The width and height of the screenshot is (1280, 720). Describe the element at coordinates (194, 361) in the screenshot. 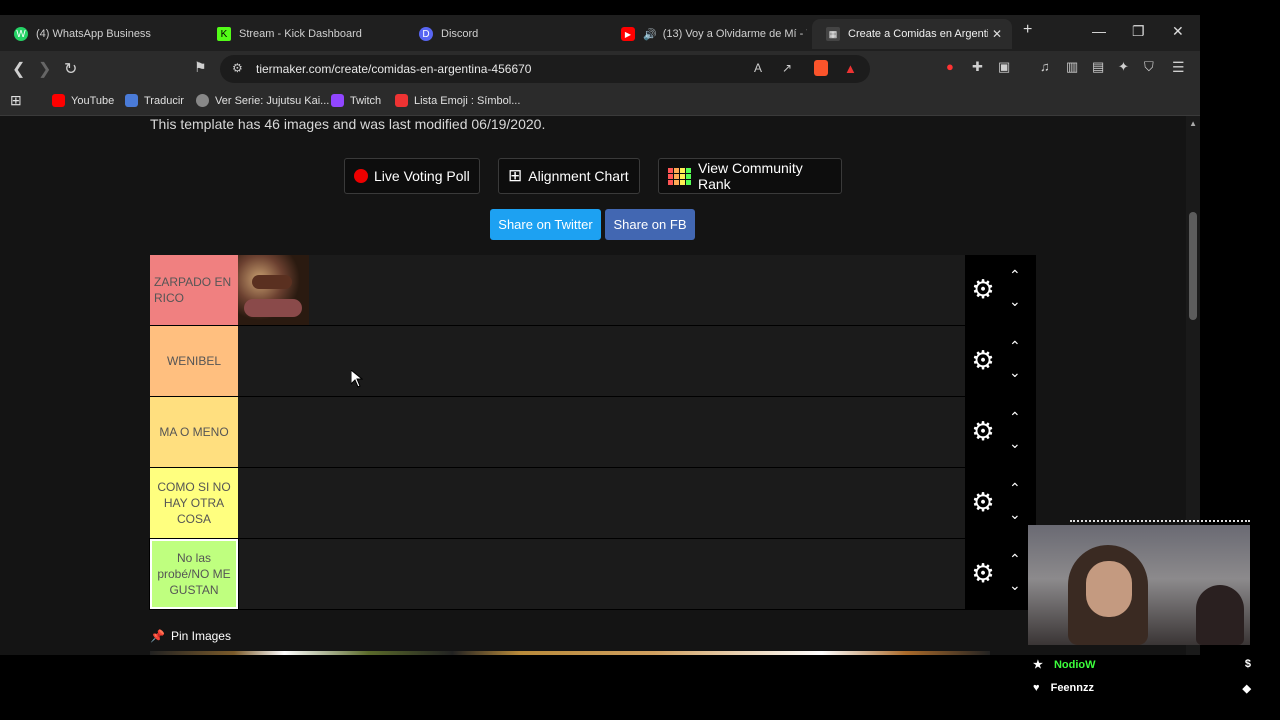

I see `tier-label: WENIBEL` at that location.